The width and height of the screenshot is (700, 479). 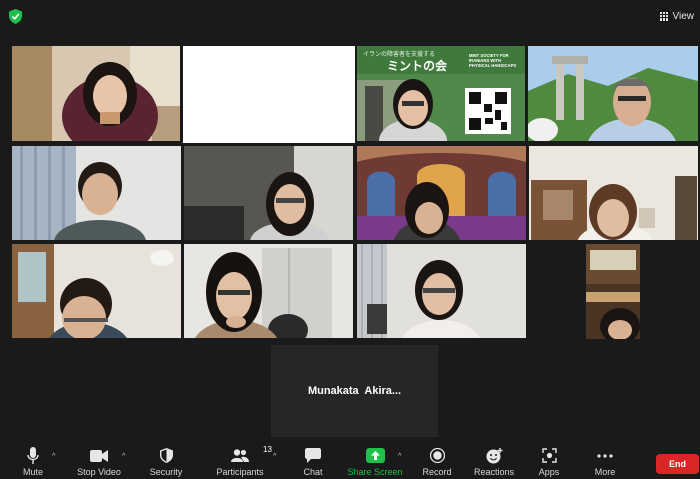 I want to click on end-meeting-button: End, so click(x=677, y=464).